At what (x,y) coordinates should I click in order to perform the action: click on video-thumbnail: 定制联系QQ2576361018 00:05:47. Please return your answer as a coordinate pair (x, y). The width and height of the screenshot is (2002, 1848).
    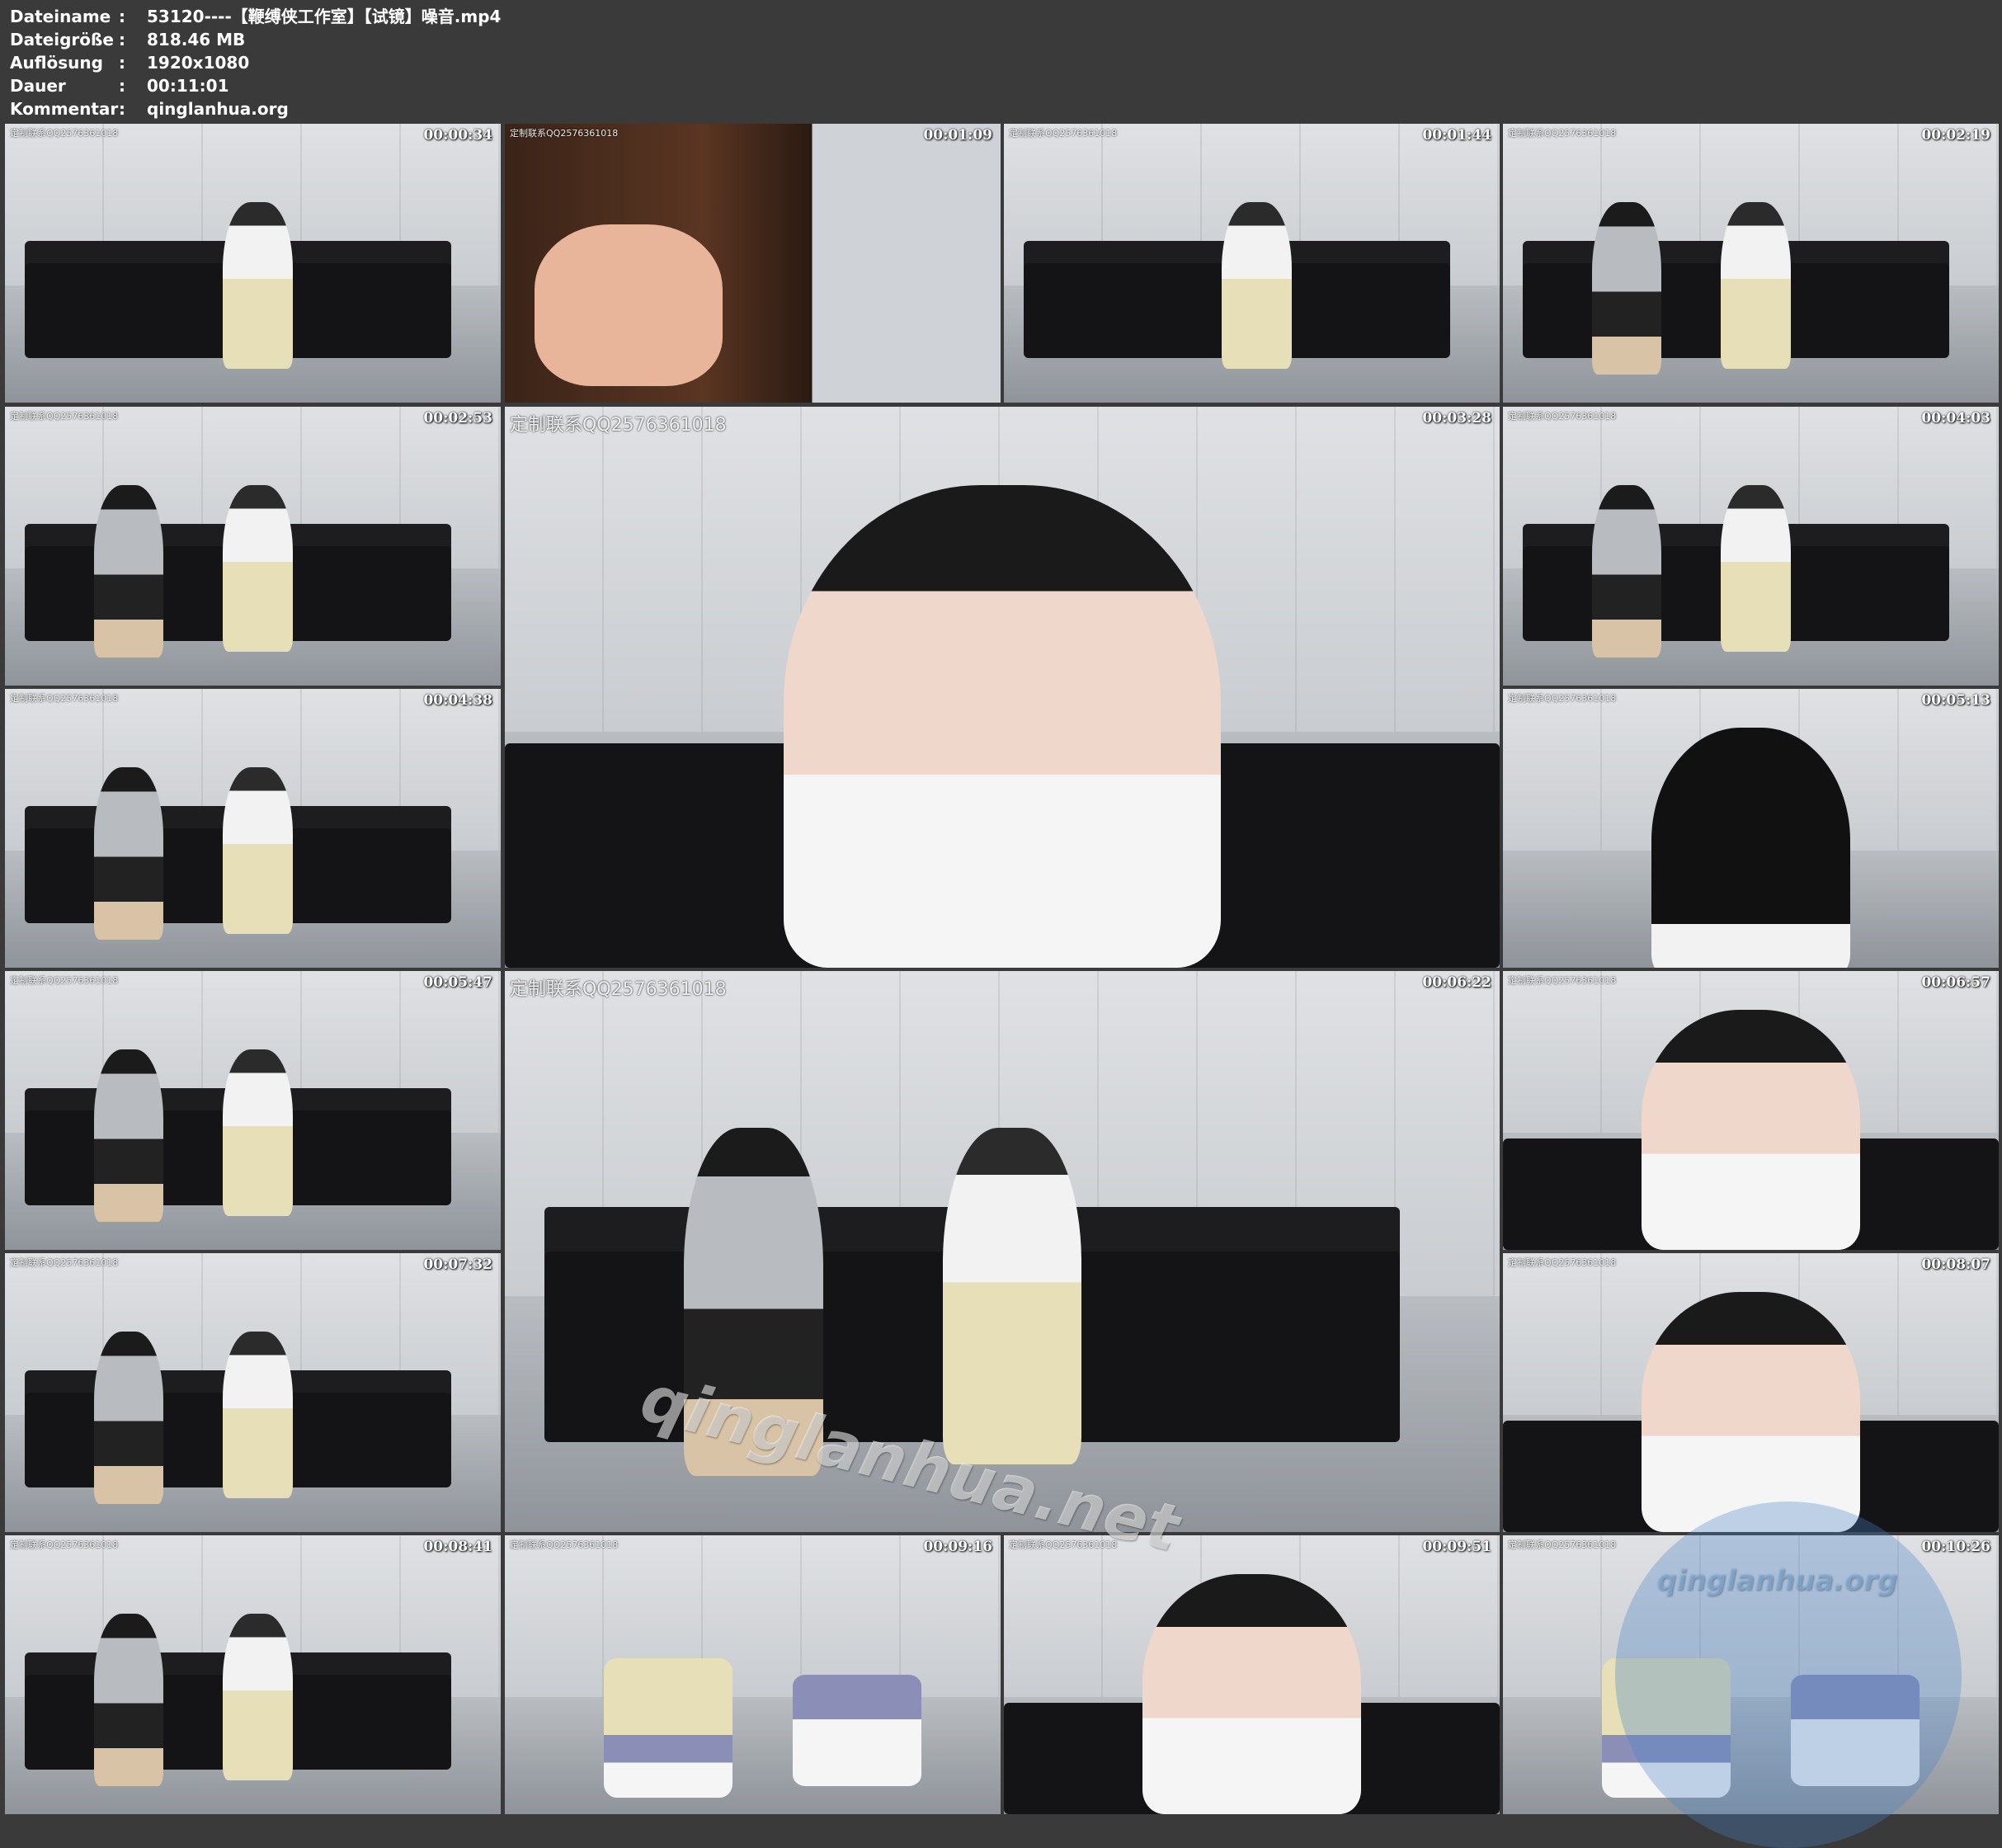
    Looking at the image, I should click on (253, 1110).